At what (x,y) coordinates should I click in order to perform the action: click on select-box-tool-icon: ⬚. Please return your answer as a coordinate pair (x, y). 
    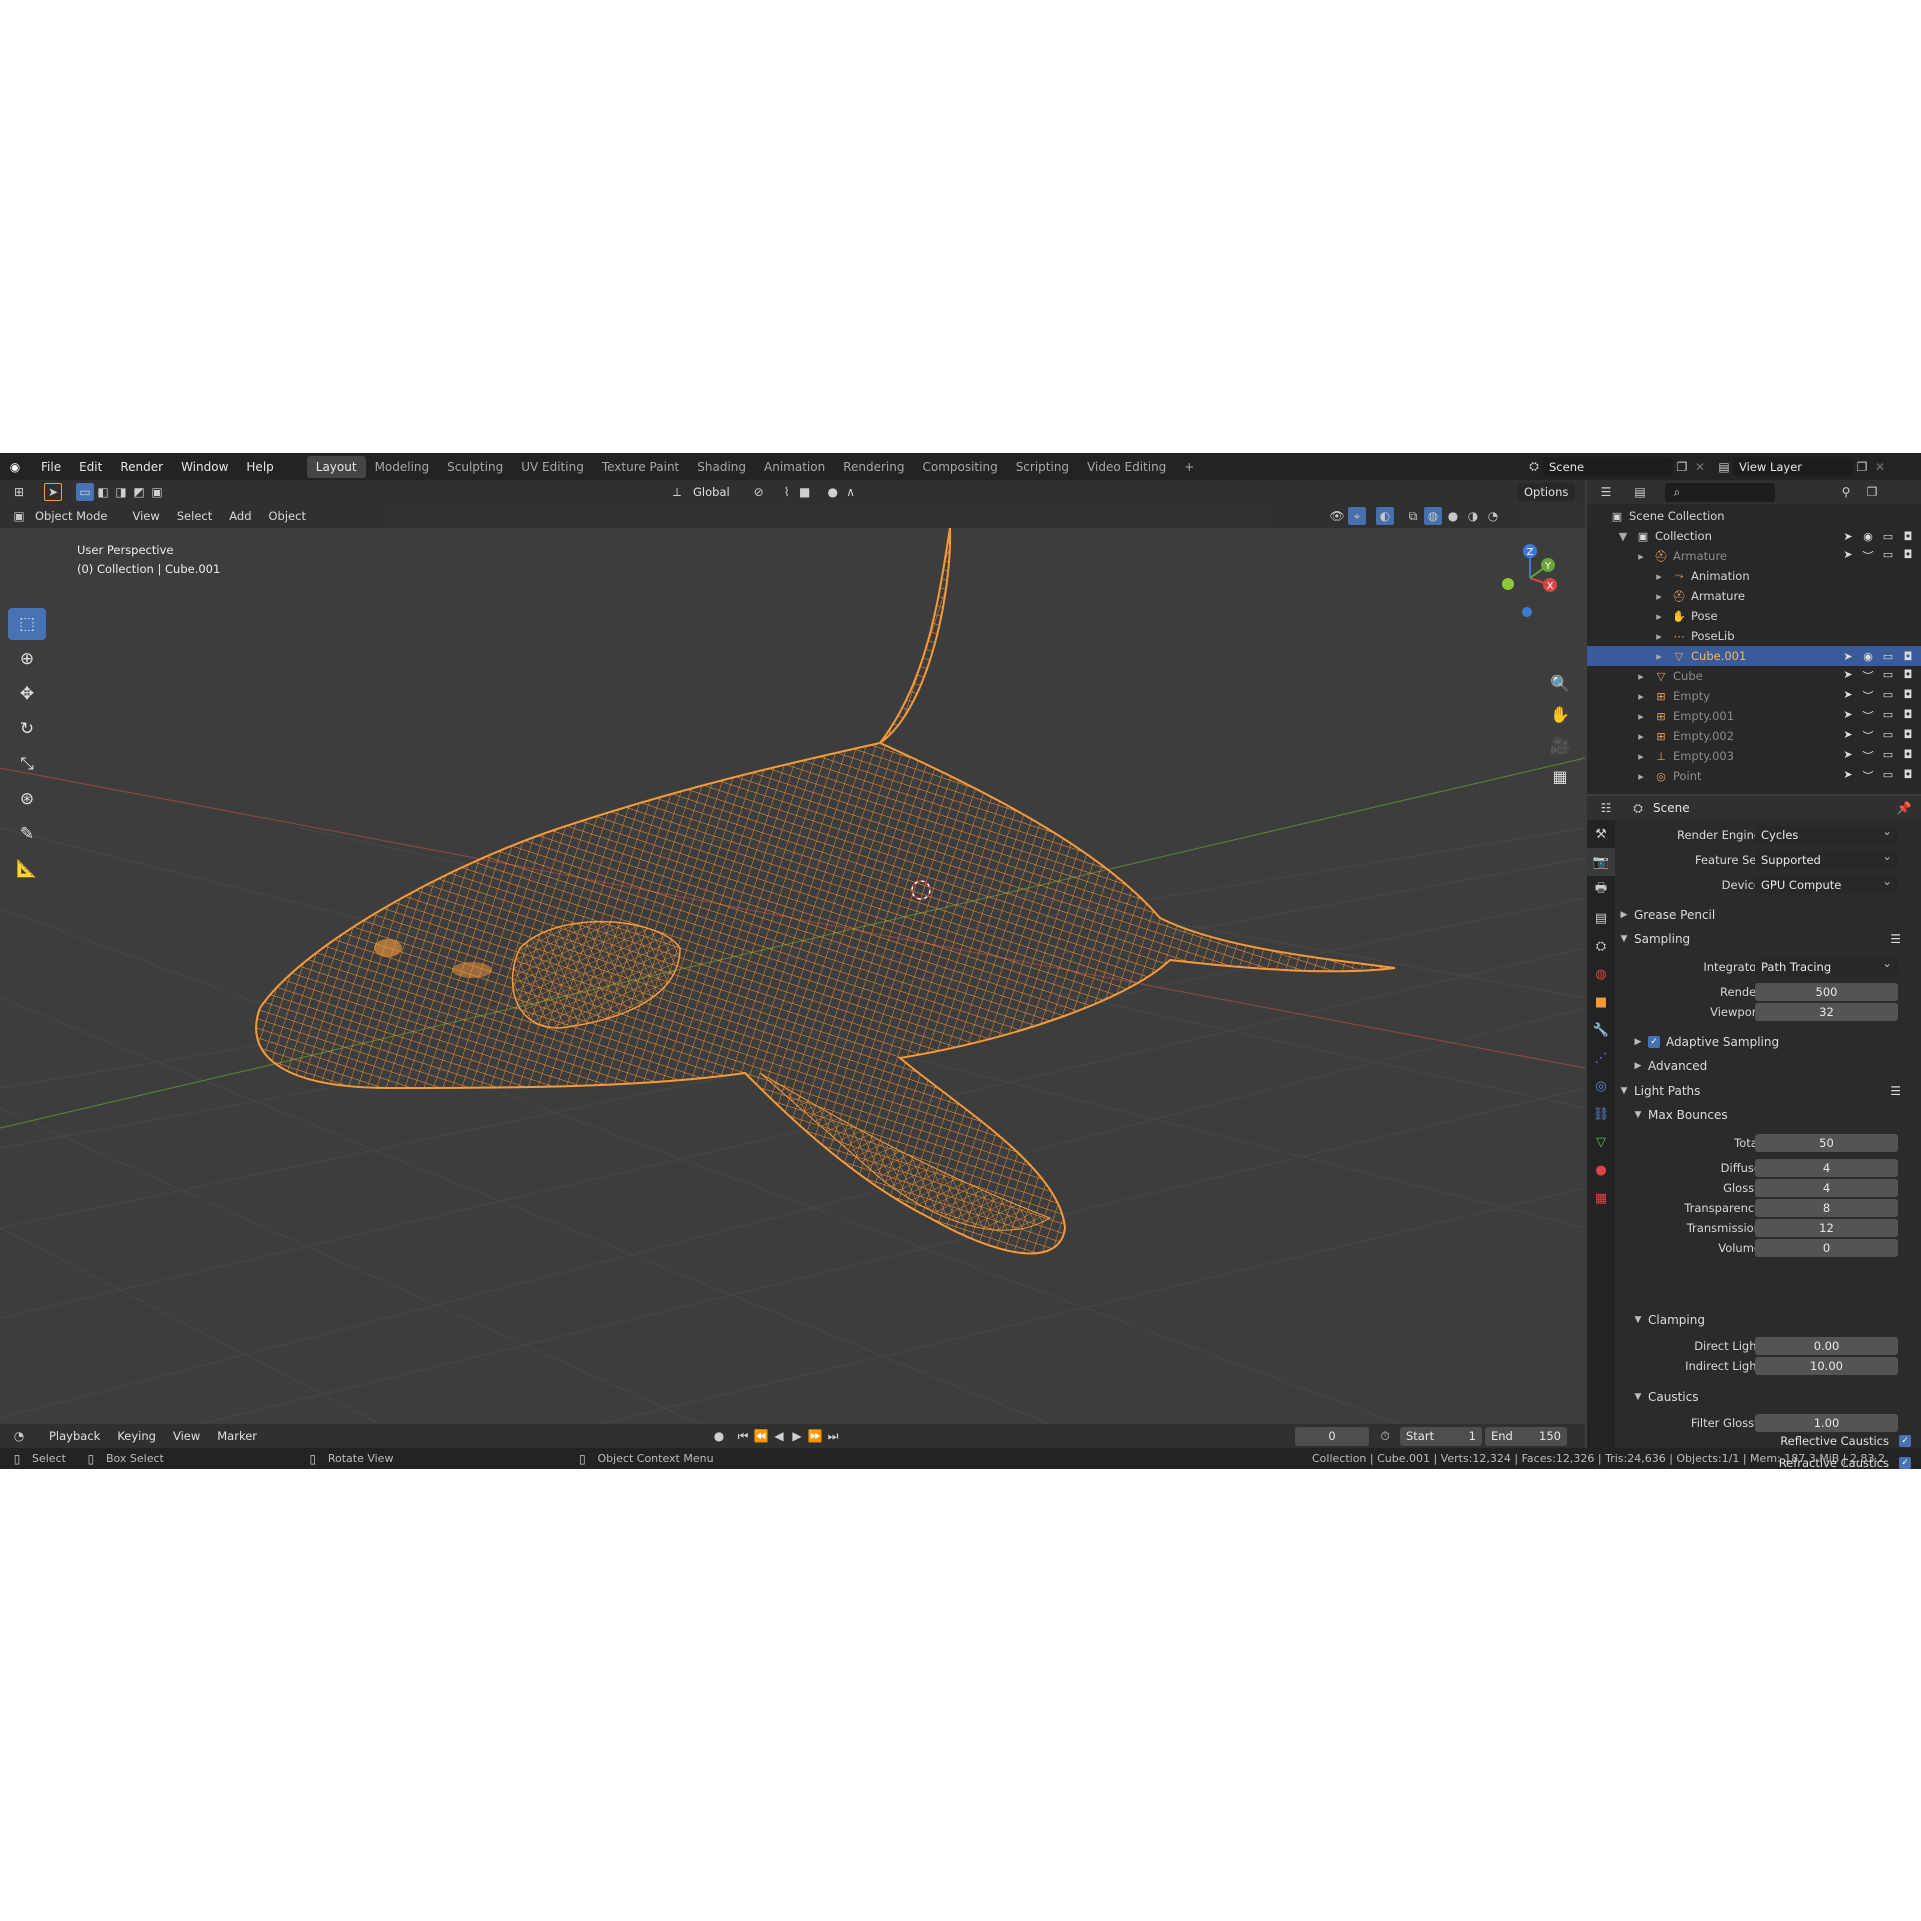
    Looking at the image, I should click on (27, 624).